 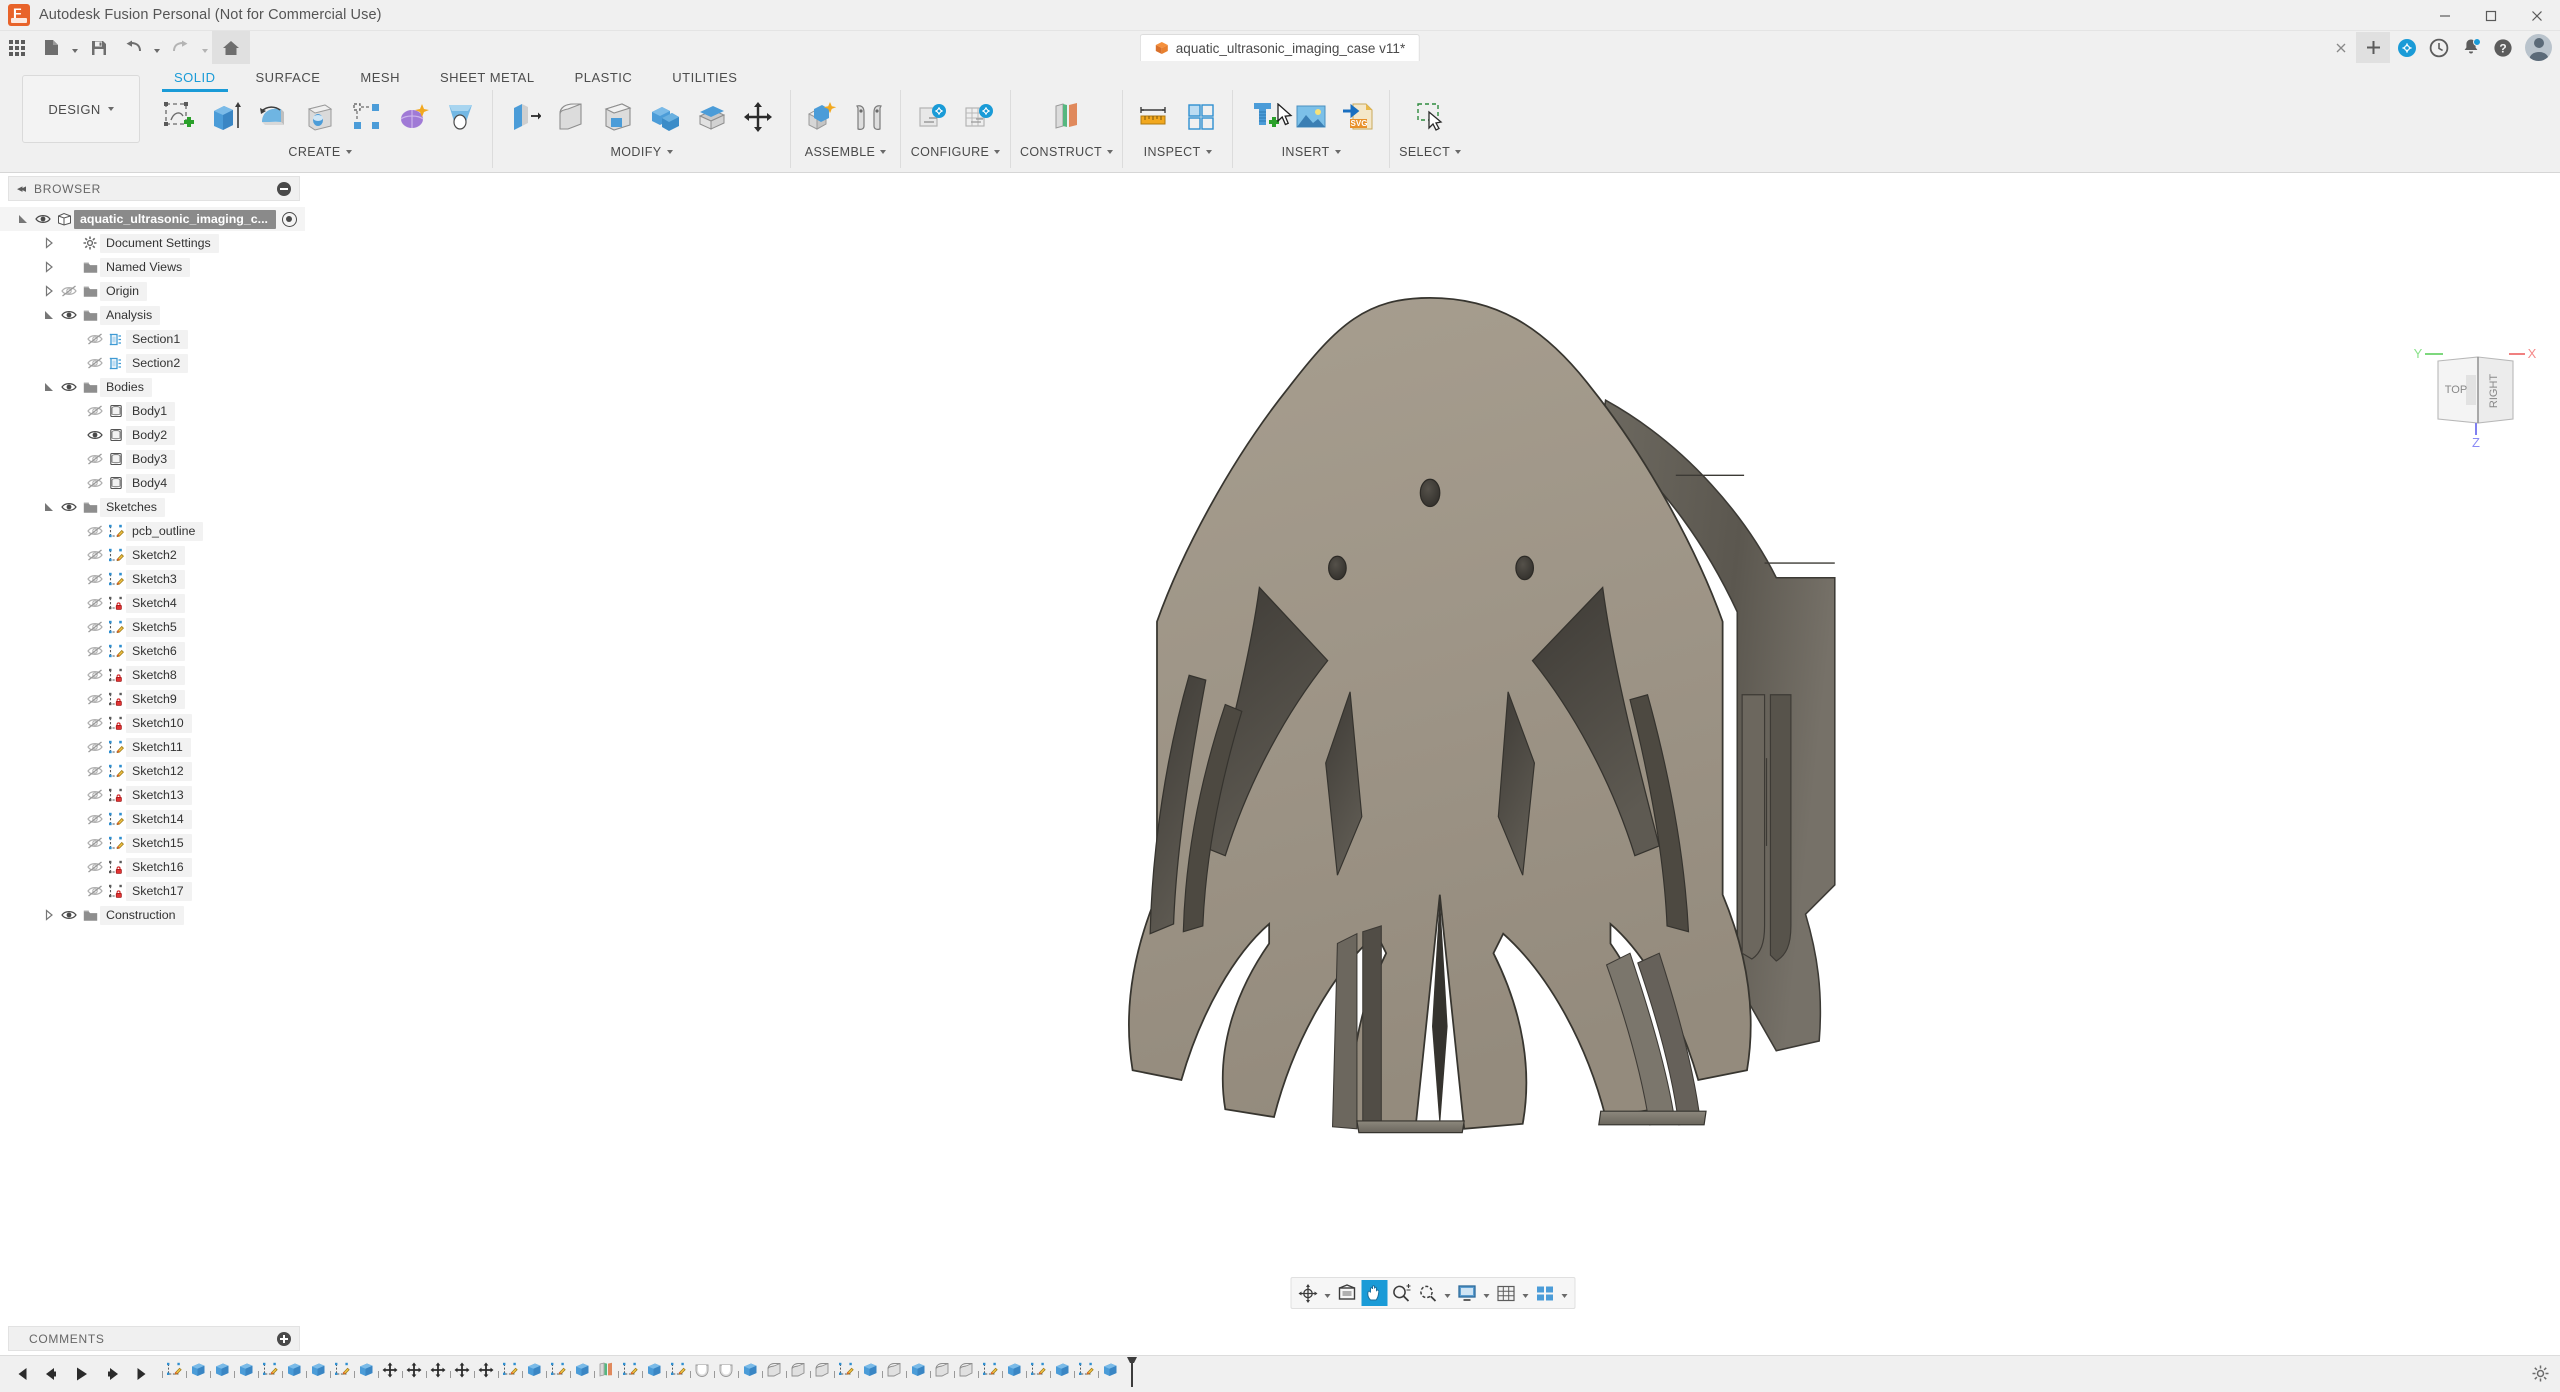 What do you see at coordinates (284, 188) in the screenshot?
I see `minus-circle-icon` at bounding box center [284, 188].